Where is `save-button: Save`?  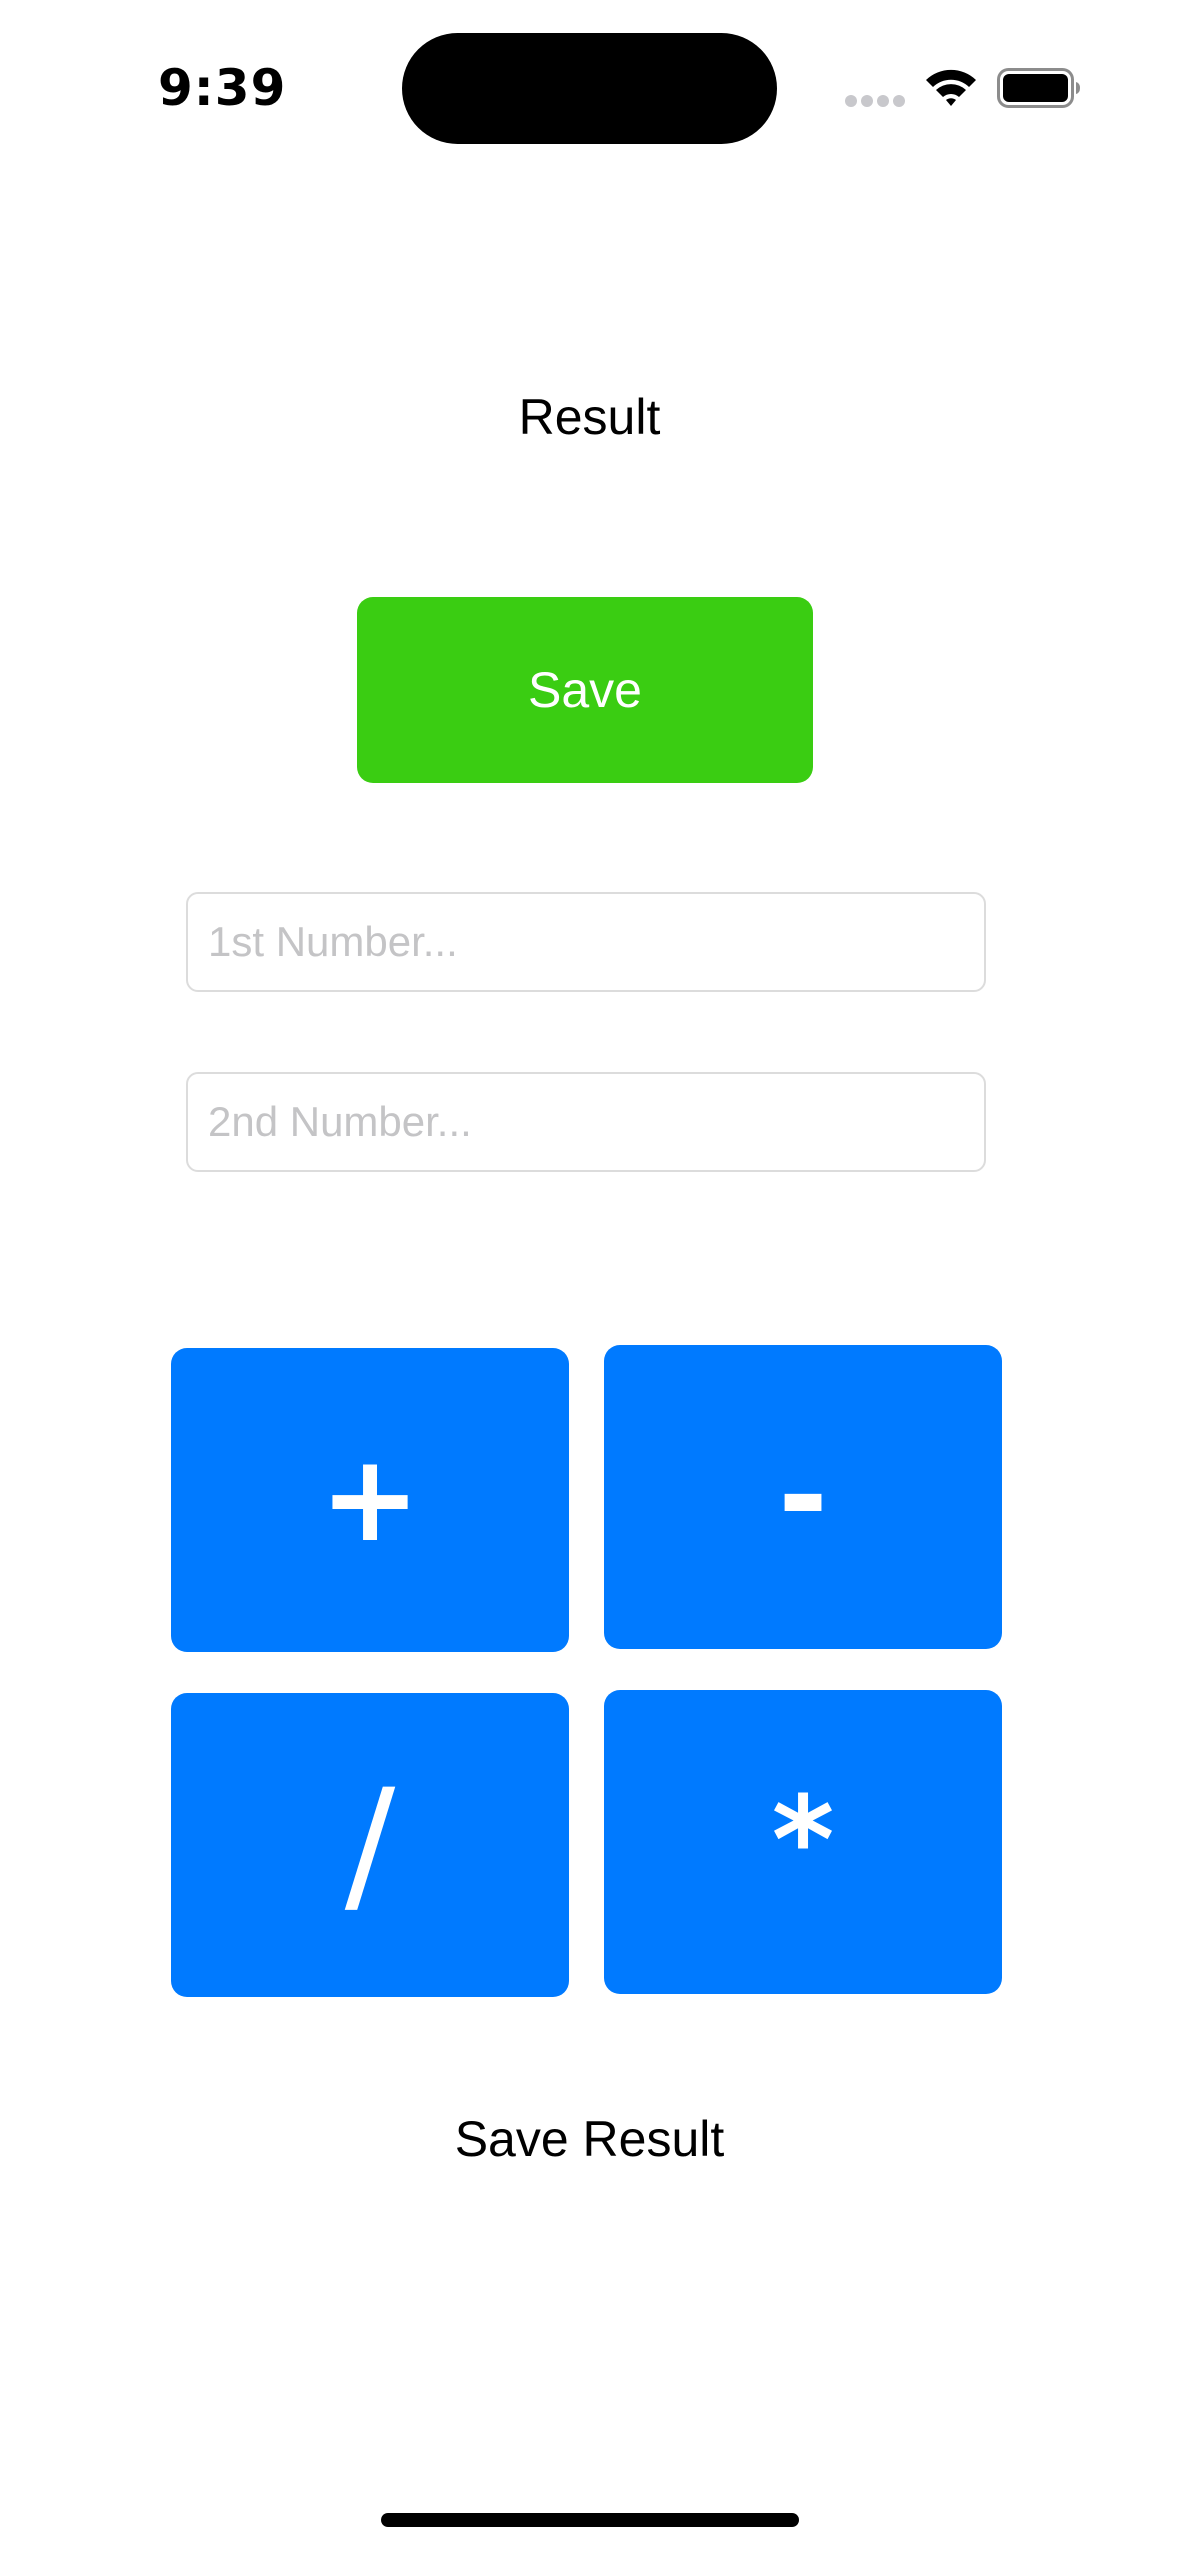 save-button: Save is located at coordinates (585, 690).